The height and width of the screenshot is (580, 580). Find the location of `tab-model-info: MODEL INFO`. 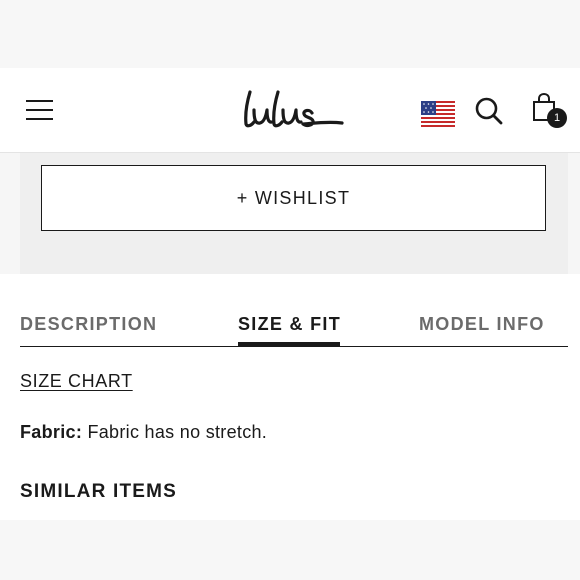

tab-model-info: MODEL INFO is located at coordinates (482, 324).